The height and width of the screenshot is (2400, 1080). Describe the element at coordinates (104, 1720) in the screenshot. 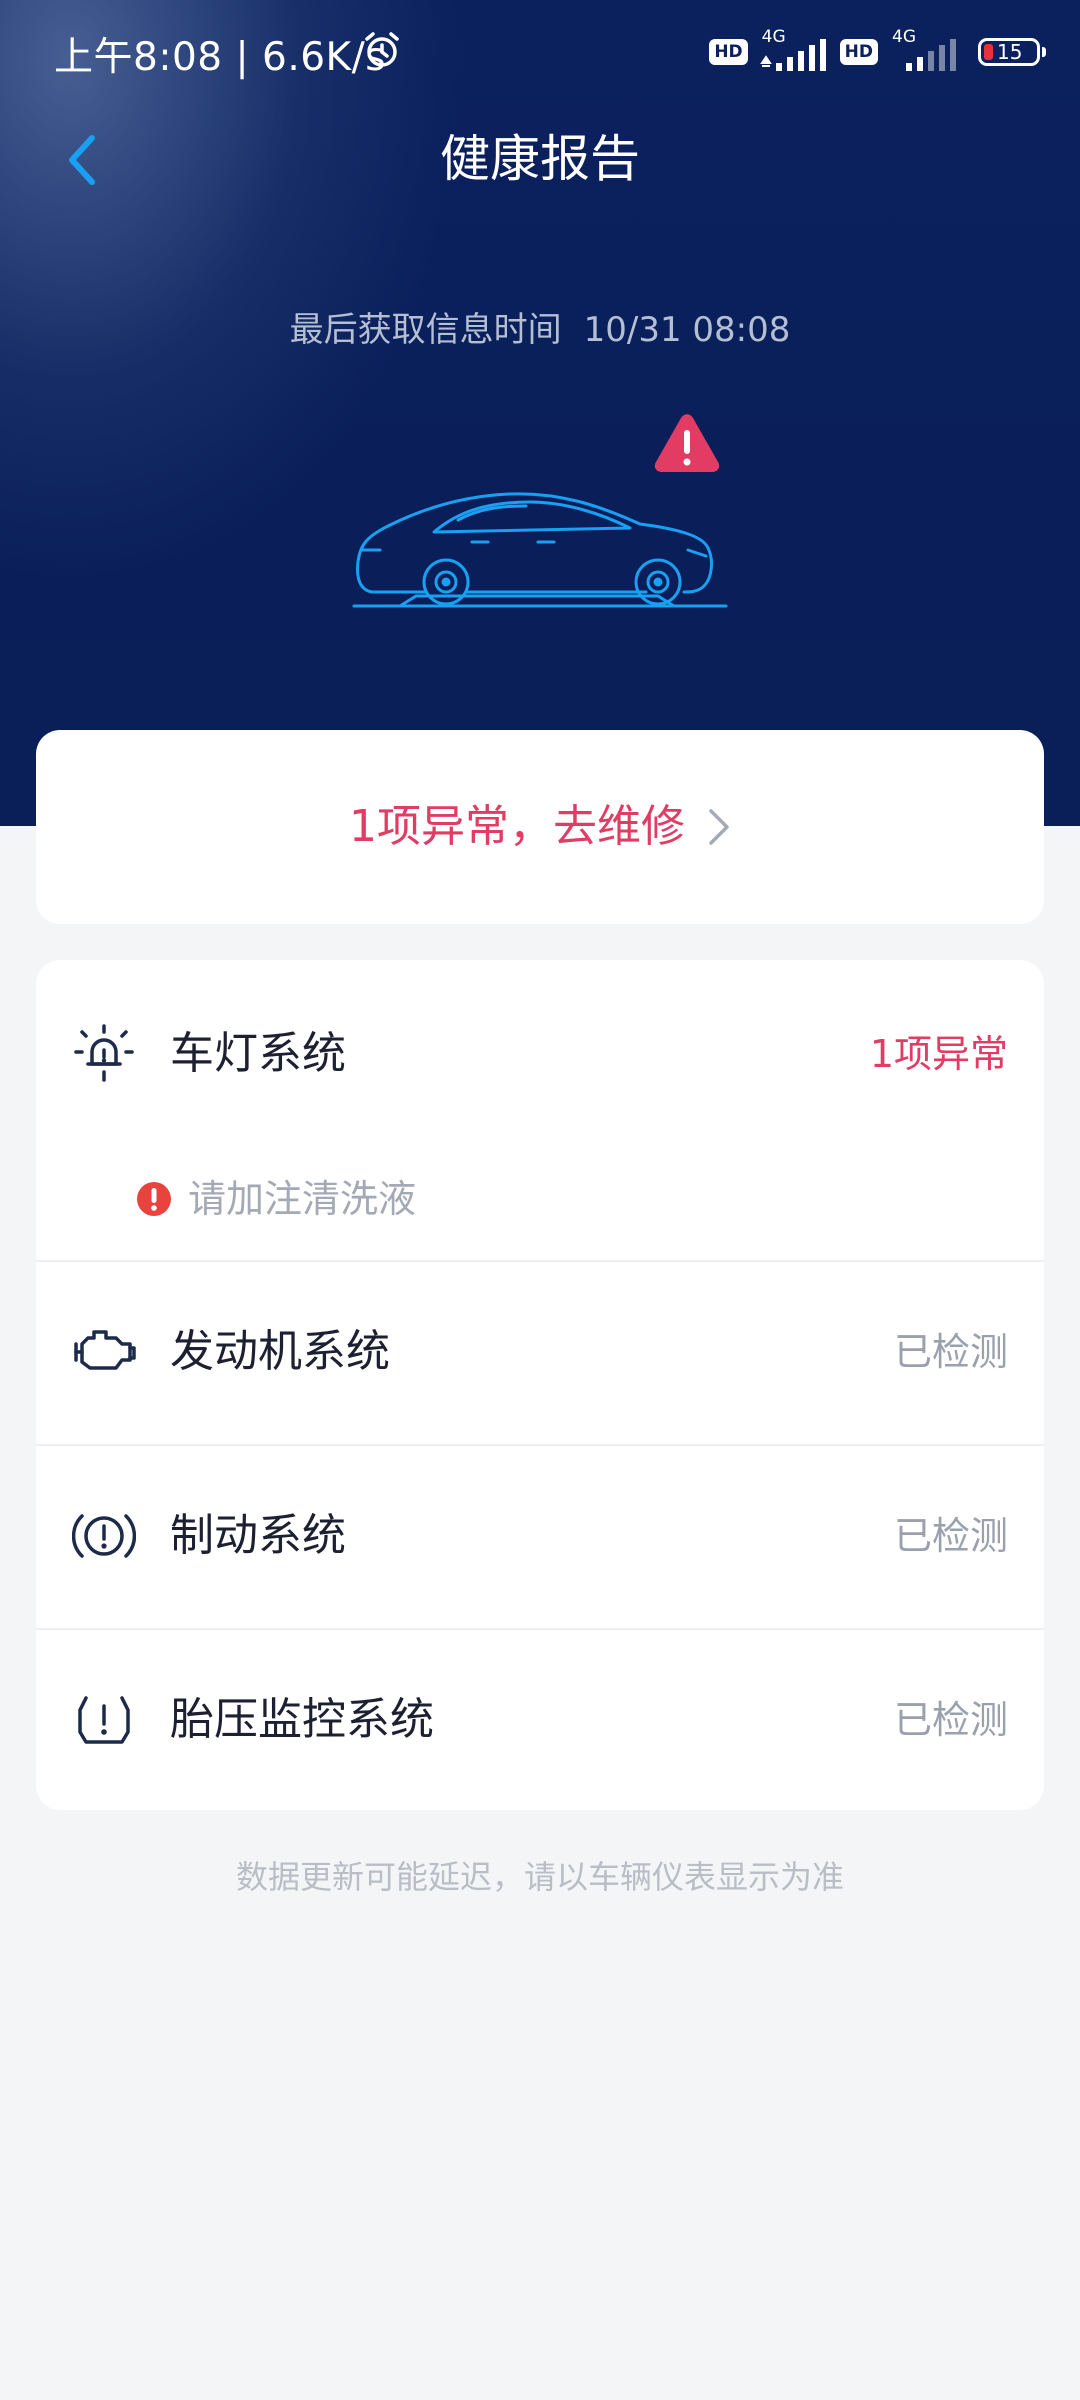

I see `tire-pressure-icon` at that location.